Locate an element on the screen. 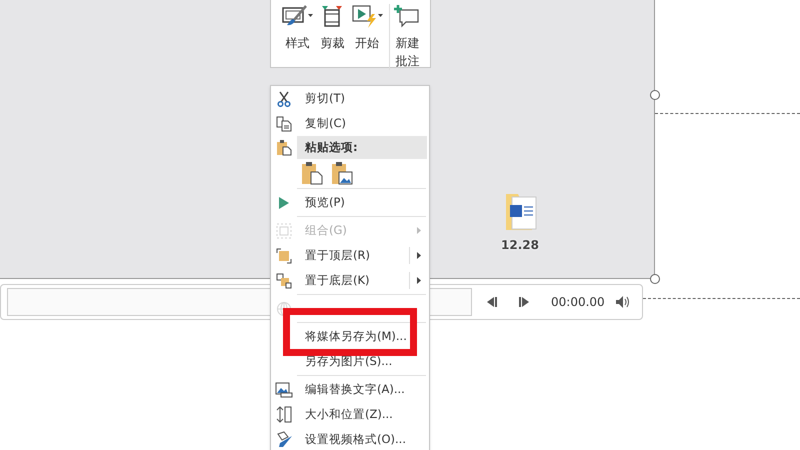 The height and width of the screenshot is (450, 800). menu-section-header: 粘贴选项: is located at coordinates (362, 147).